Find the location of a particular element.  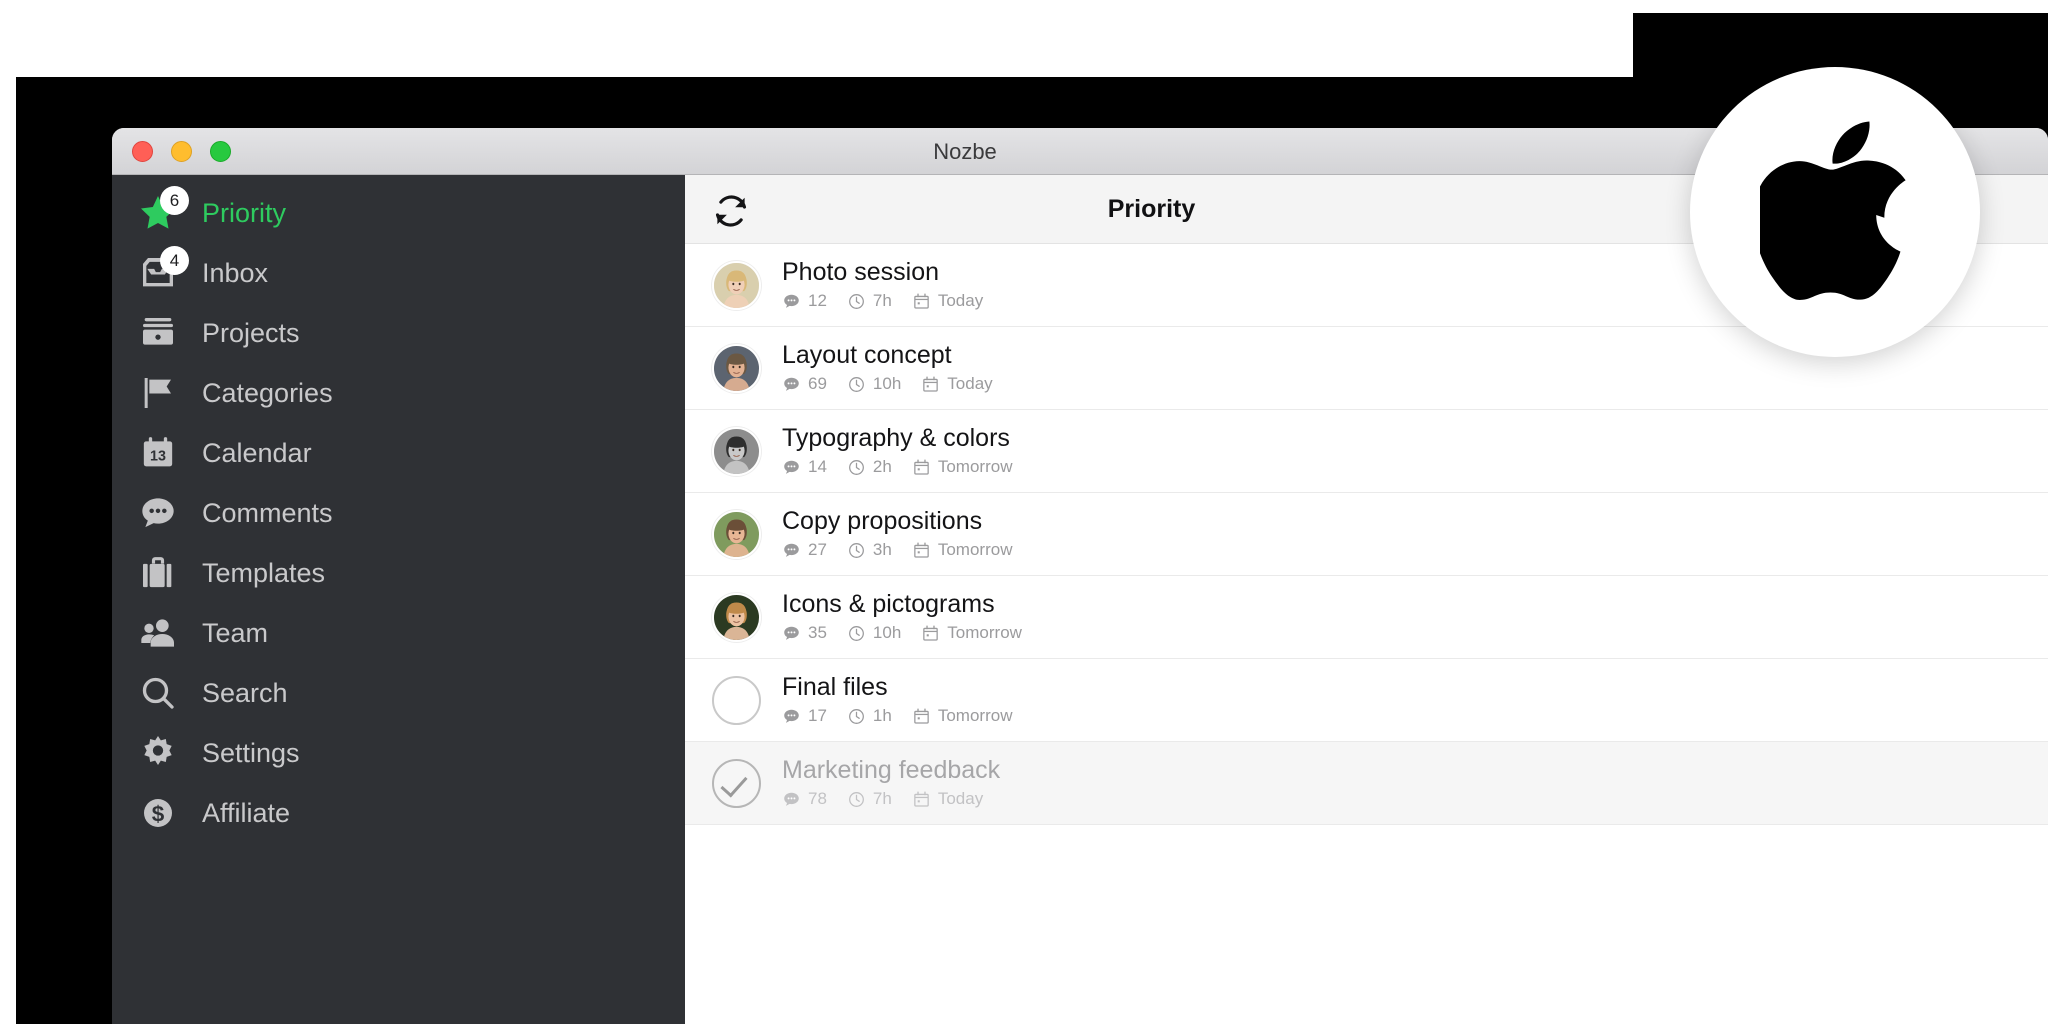

task-title: Photo session is located at coordinates (861, 271).